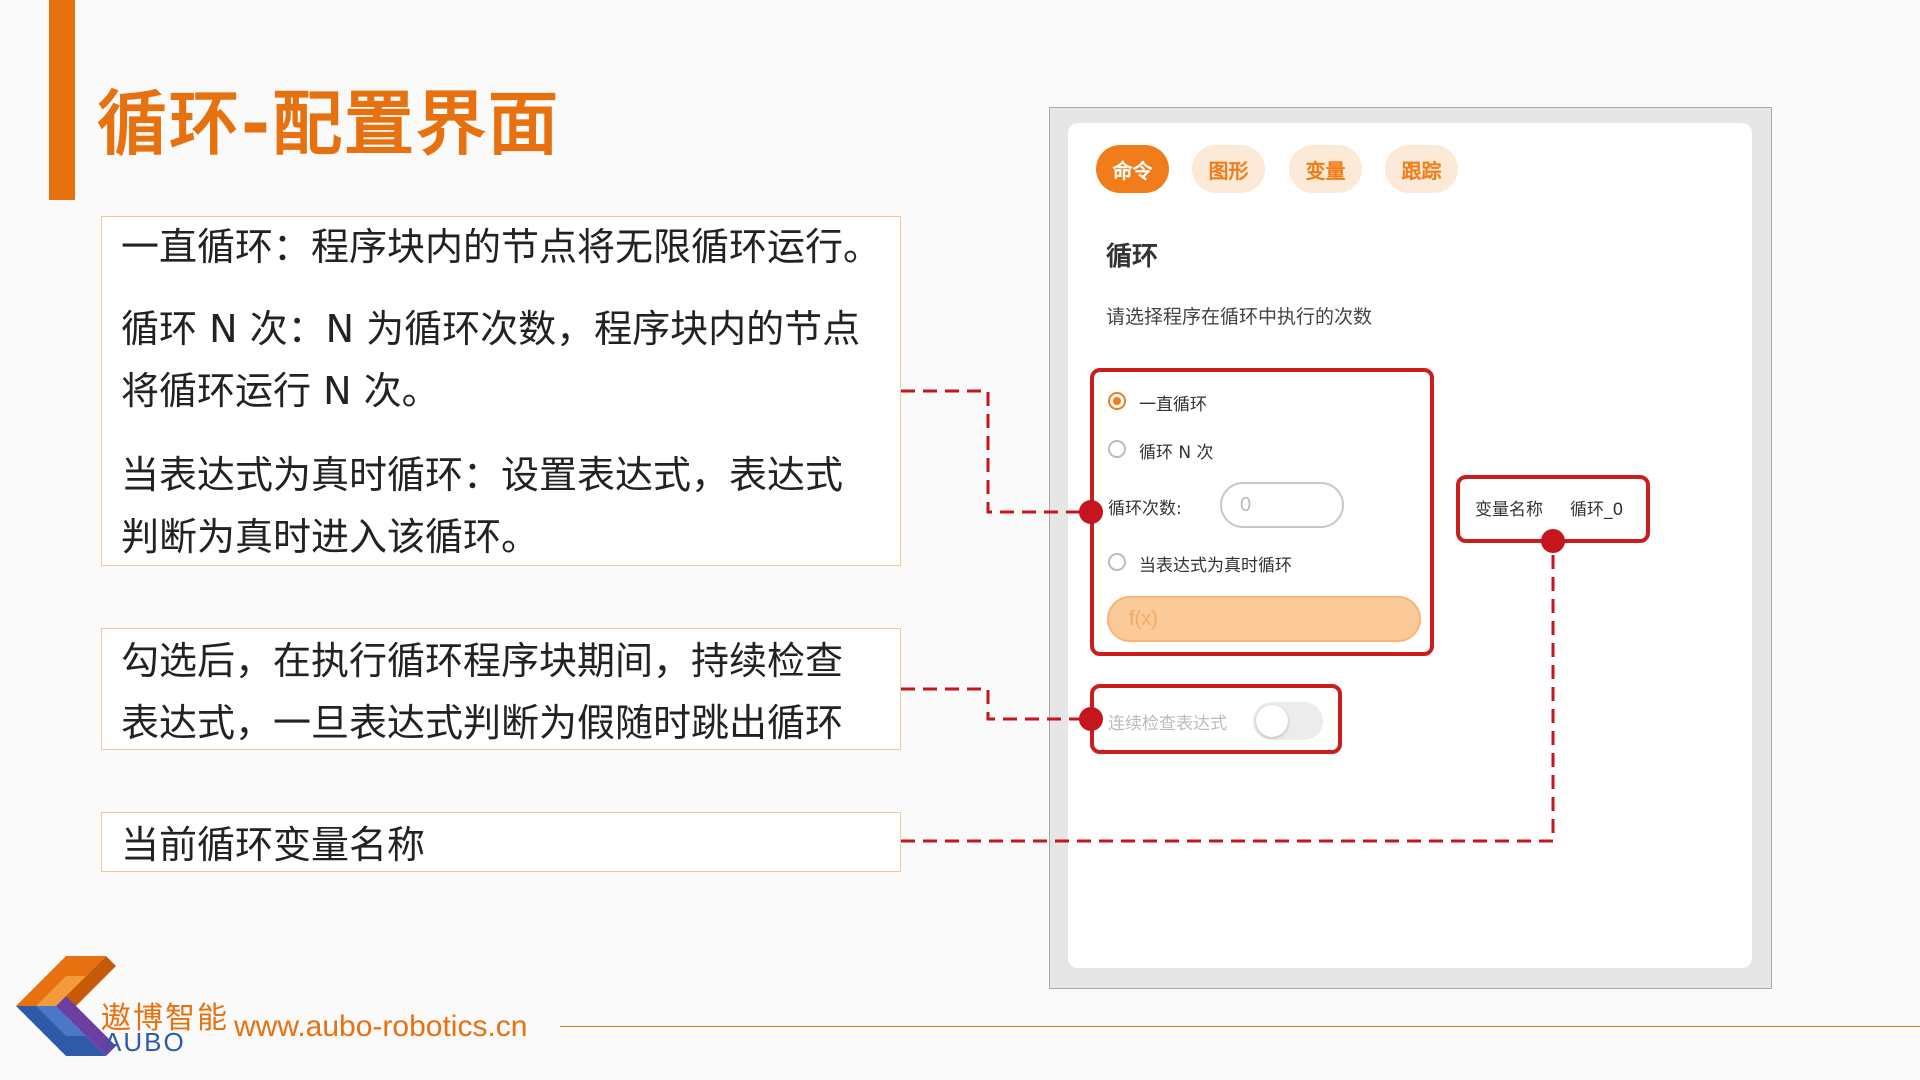 The image size is (1920, 1080). I want to click on tab-variables: 变量, so click(1325, 169).